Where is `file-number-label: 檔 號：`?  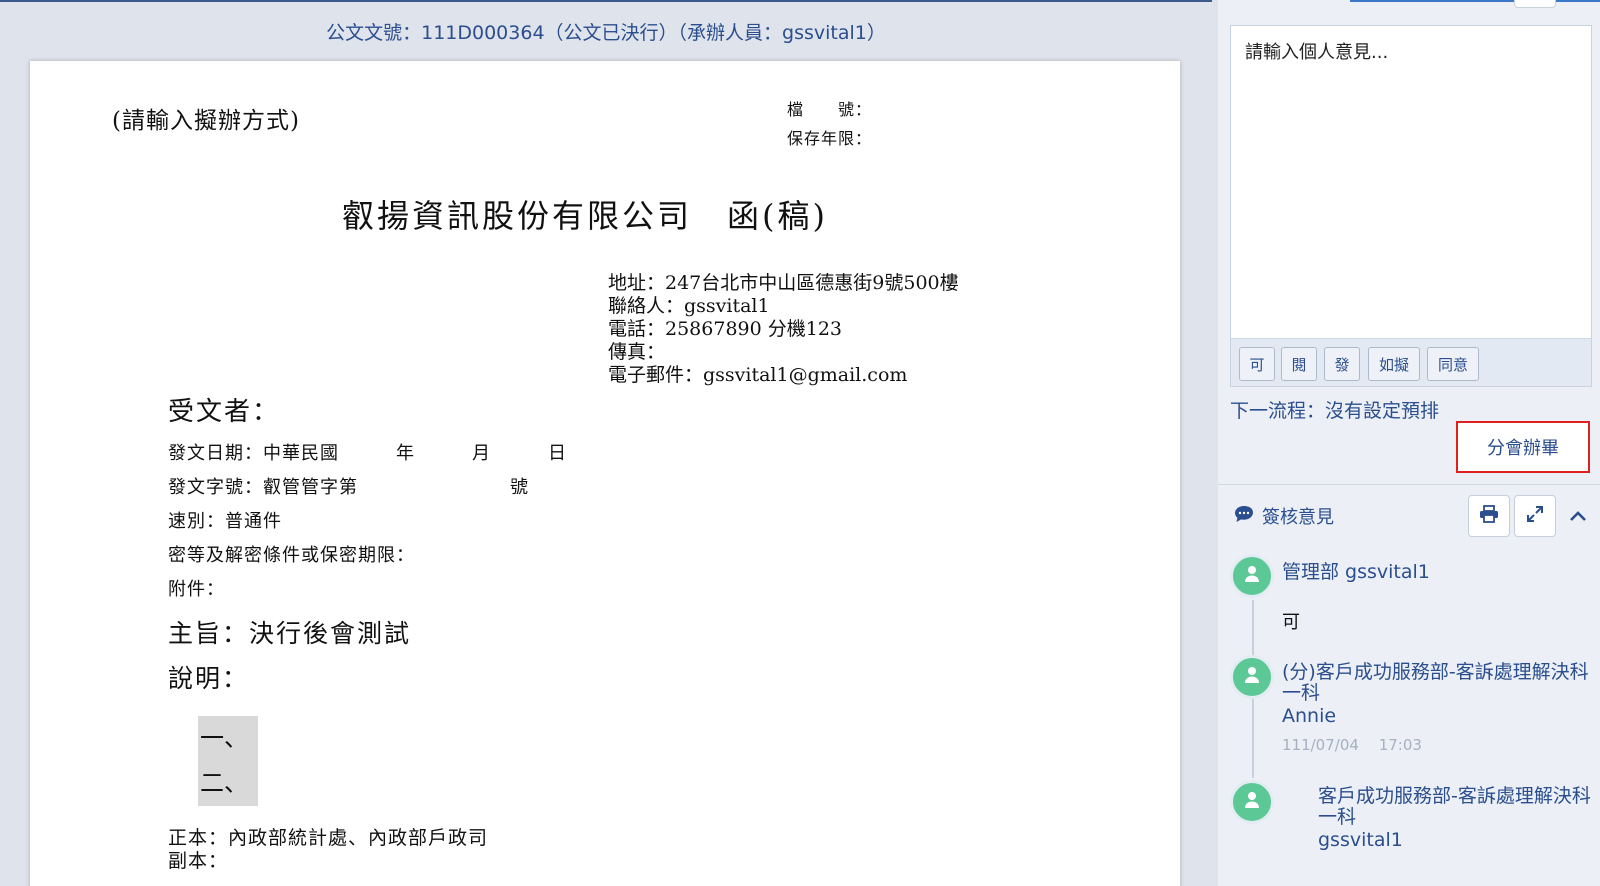 file-number-label: 檔 號： is located at coordinates (830, 109).